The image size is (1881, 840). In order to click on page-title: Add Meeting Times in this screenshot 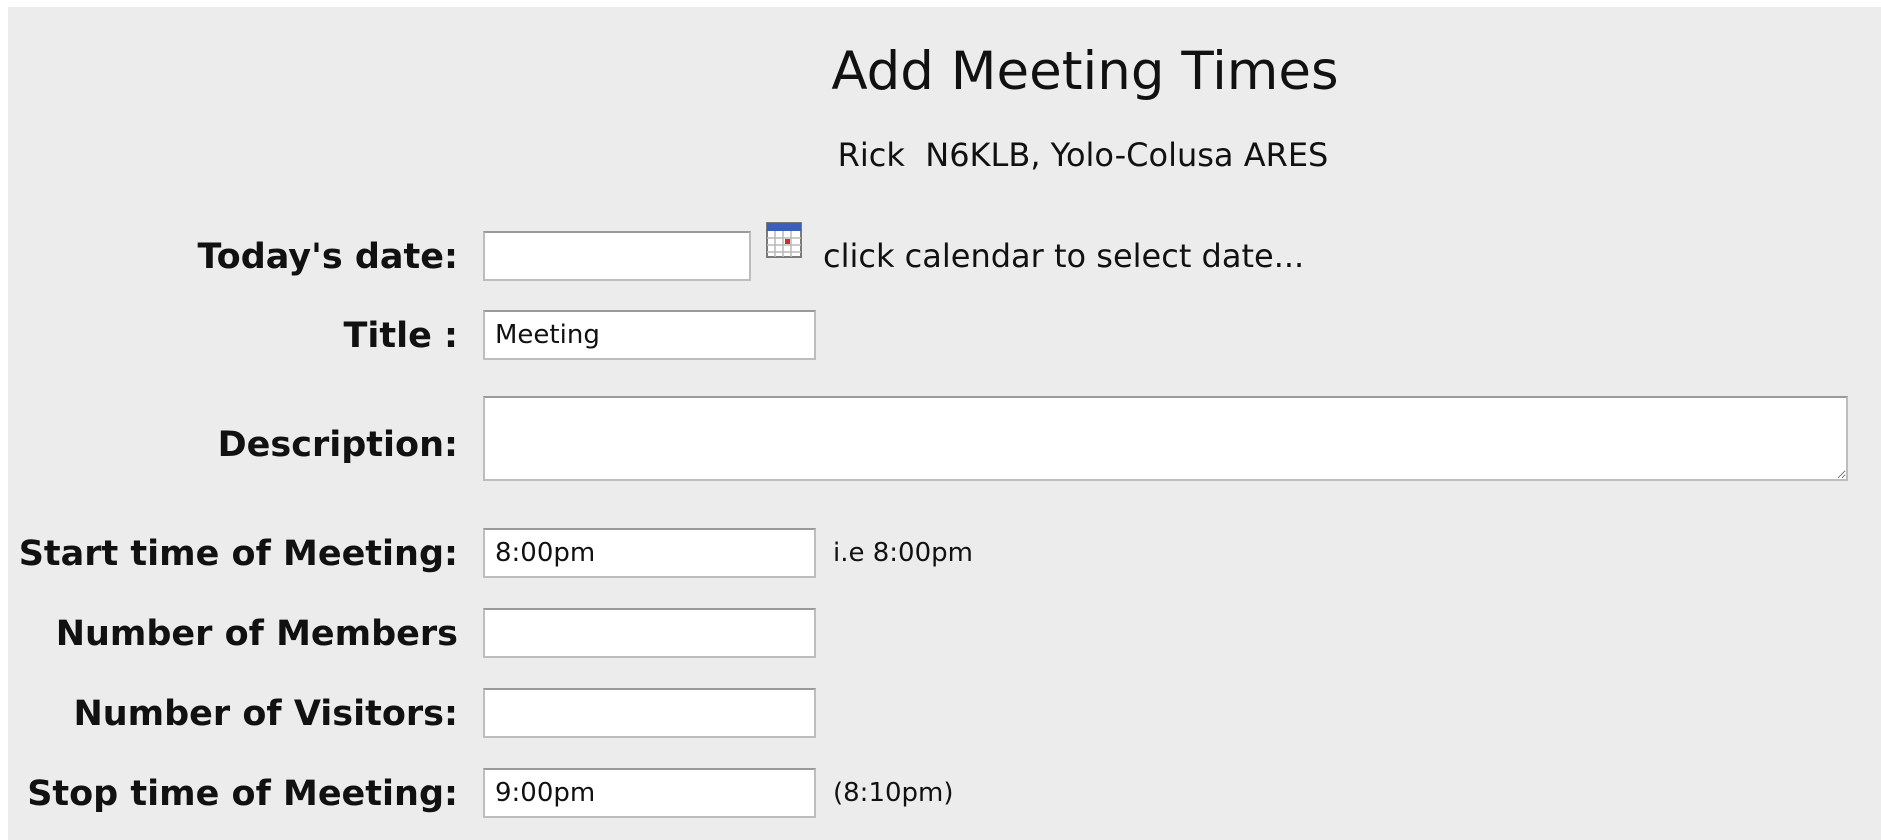, I will do `click(1085, 71)`.